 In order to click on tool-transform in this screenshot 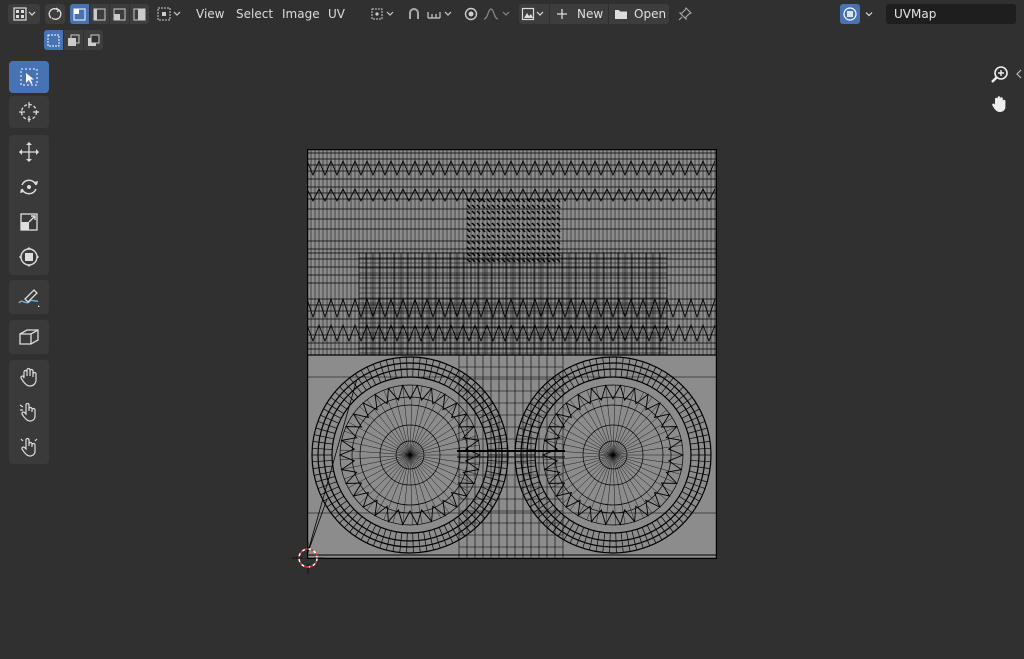, I will do `click(29, 257)`.